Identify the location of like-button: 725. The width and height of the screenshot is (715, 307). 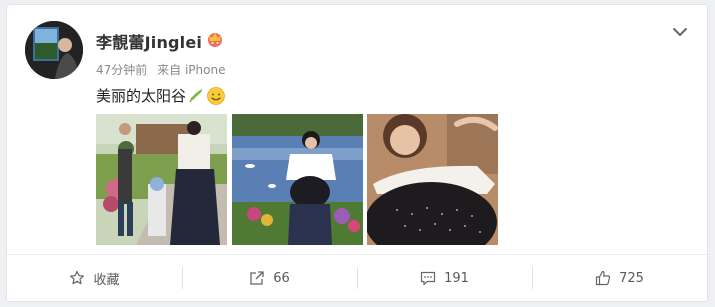
(619, 278).